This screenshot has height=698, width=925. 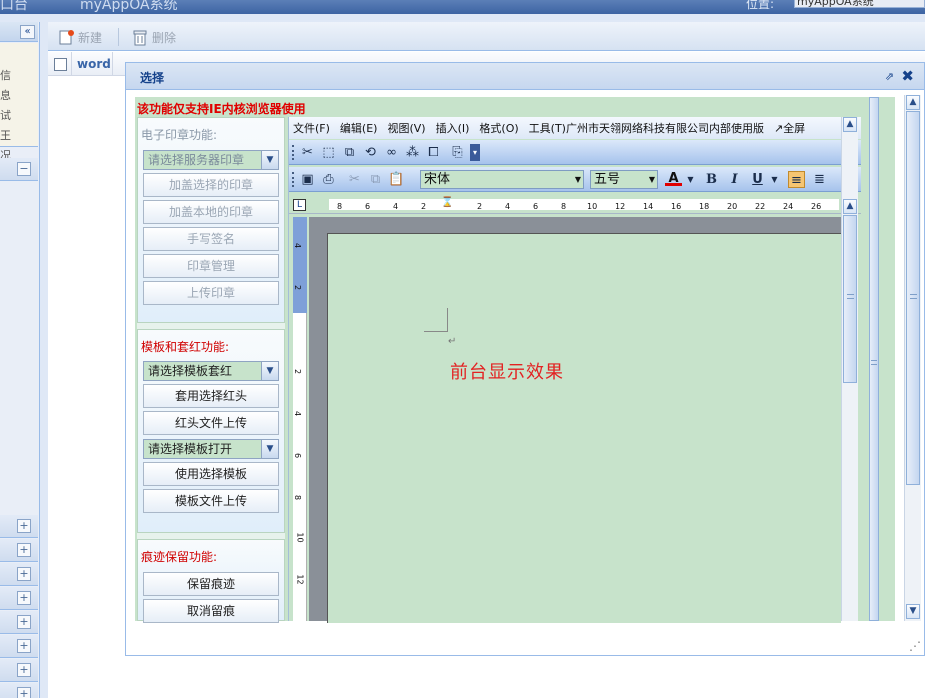 I want to click on seal-section-title: 电子印章功能:, so click(x=179, y=135).